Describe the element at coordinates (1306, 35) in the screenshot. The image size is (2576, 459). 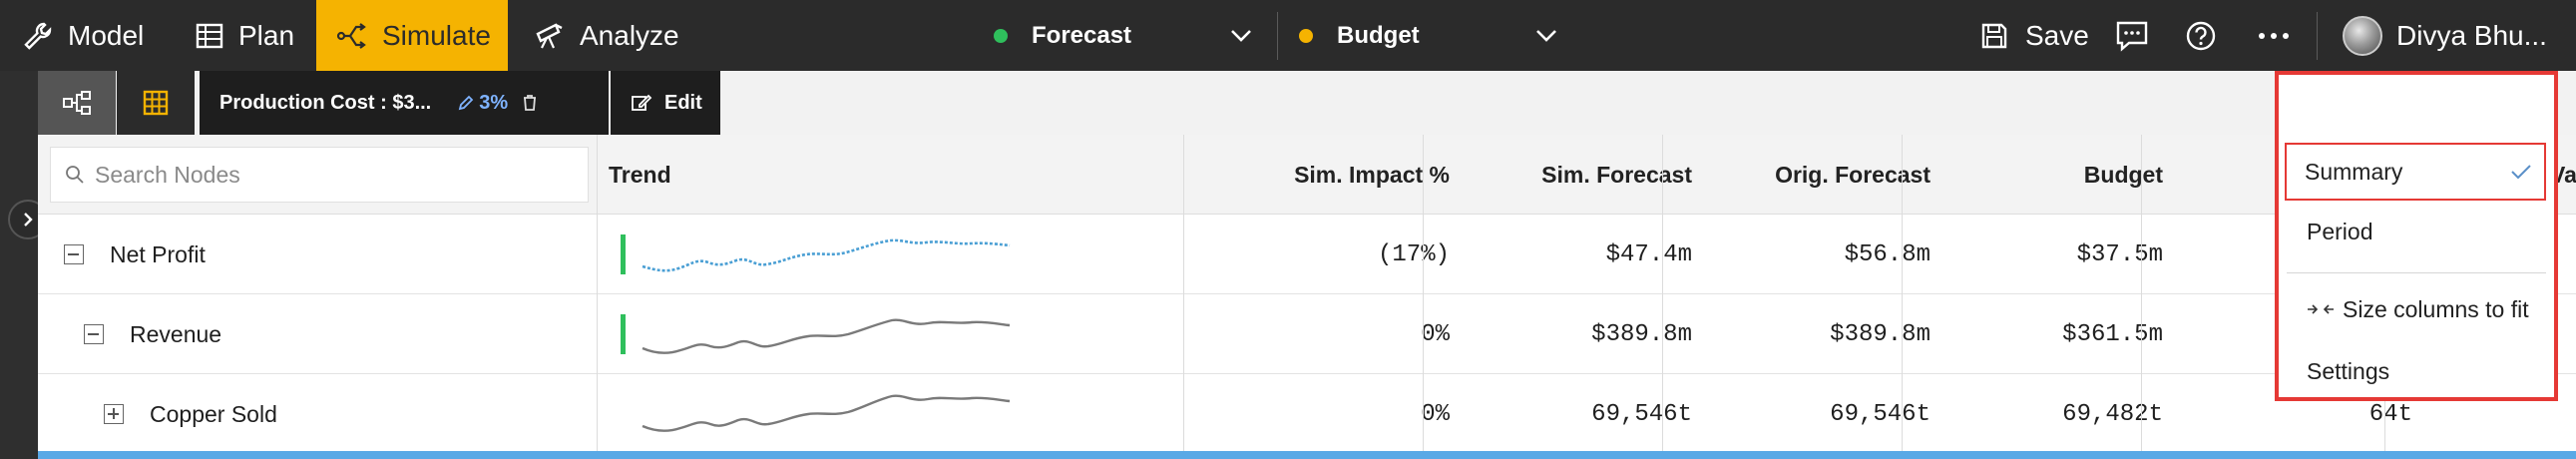
I see `budget-color-dot` at that location.